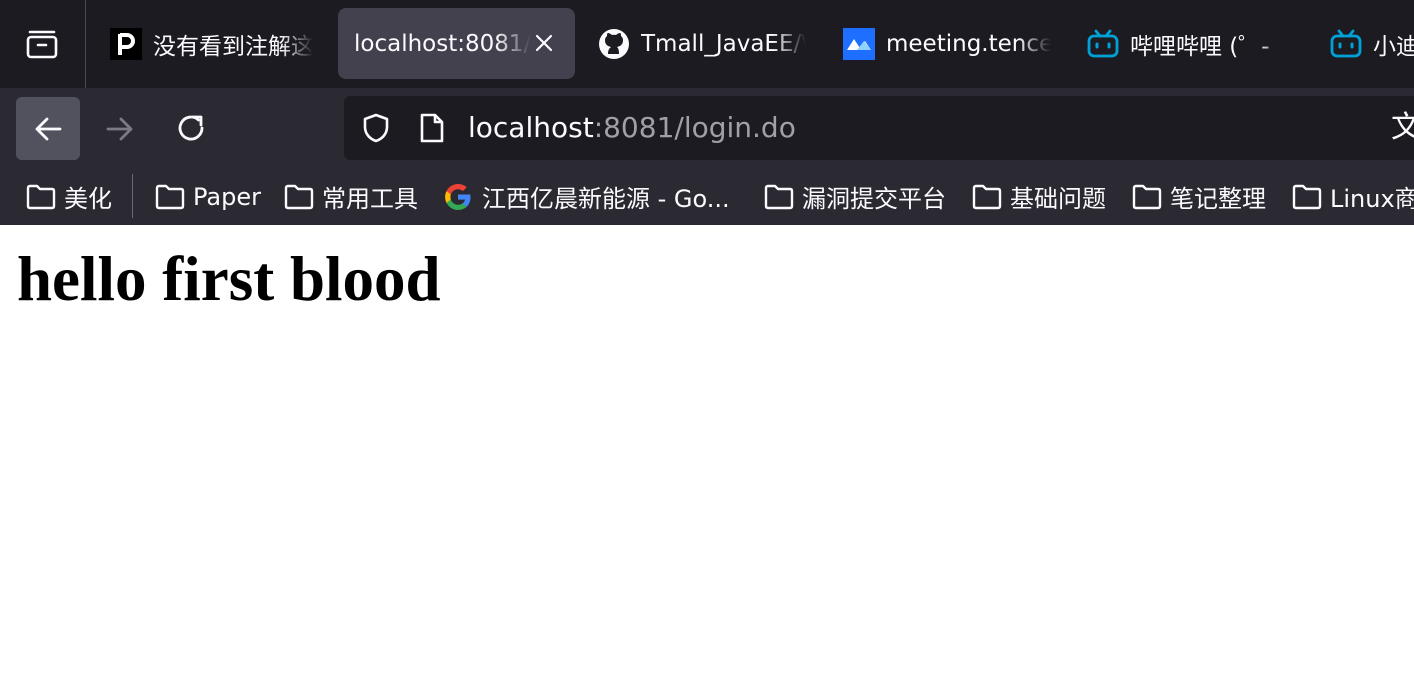 The image size is (1414, 700). Describe the element at coordinates (88, 199) in the screenshot. I see `bookmark-label: 美化` at that location.